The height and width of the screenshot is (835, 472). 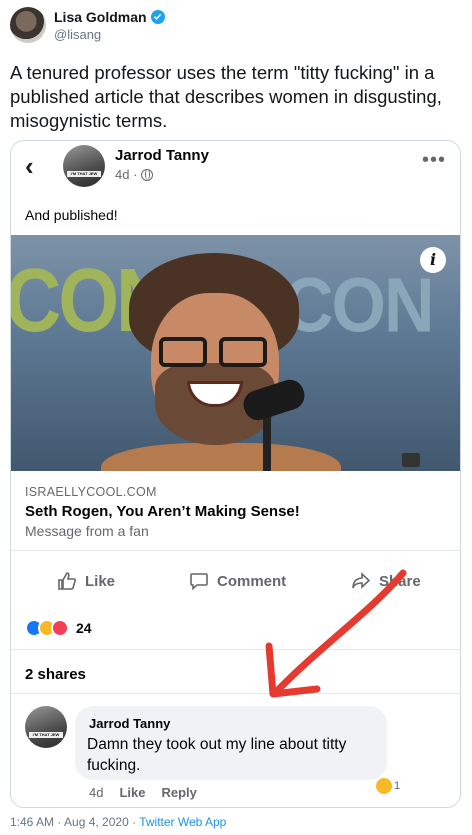 I want to click on info-icon: i, so click(x=433, y=260).